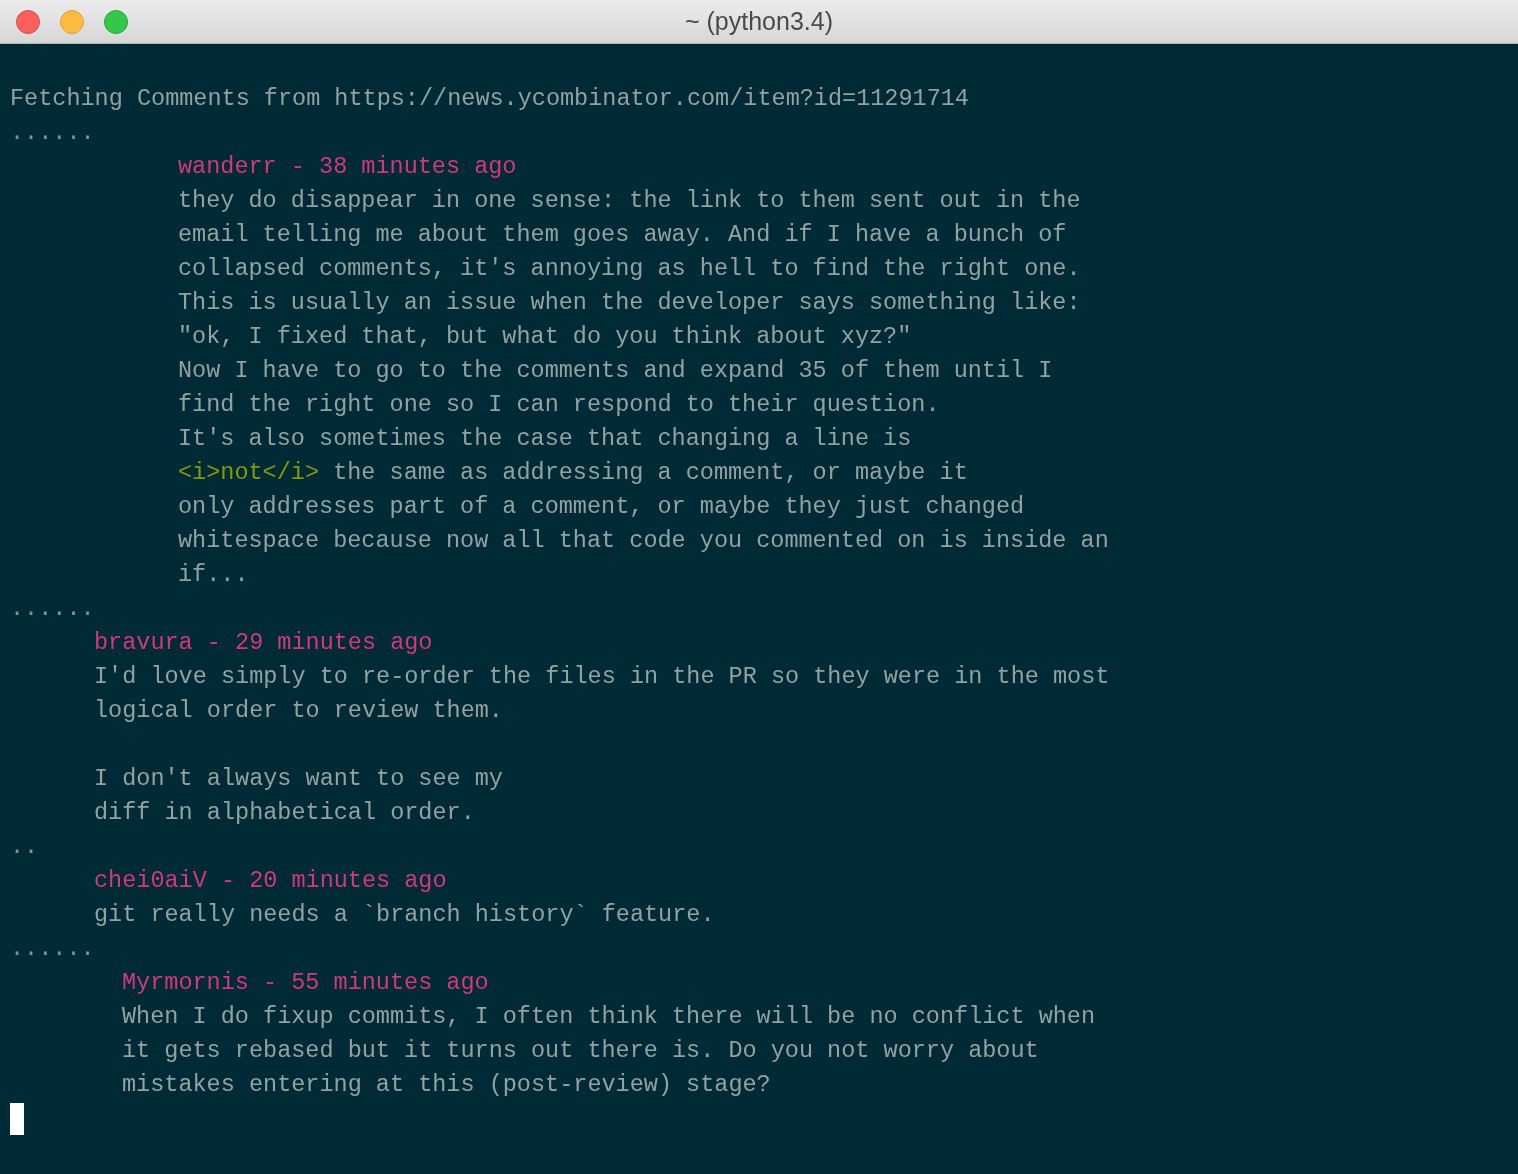 The width and height of the screenshot is (1518, 1174). I want to click on comment-text-line: collapsed comments, it's annoying as hell to find the right one., so click(629, 269).